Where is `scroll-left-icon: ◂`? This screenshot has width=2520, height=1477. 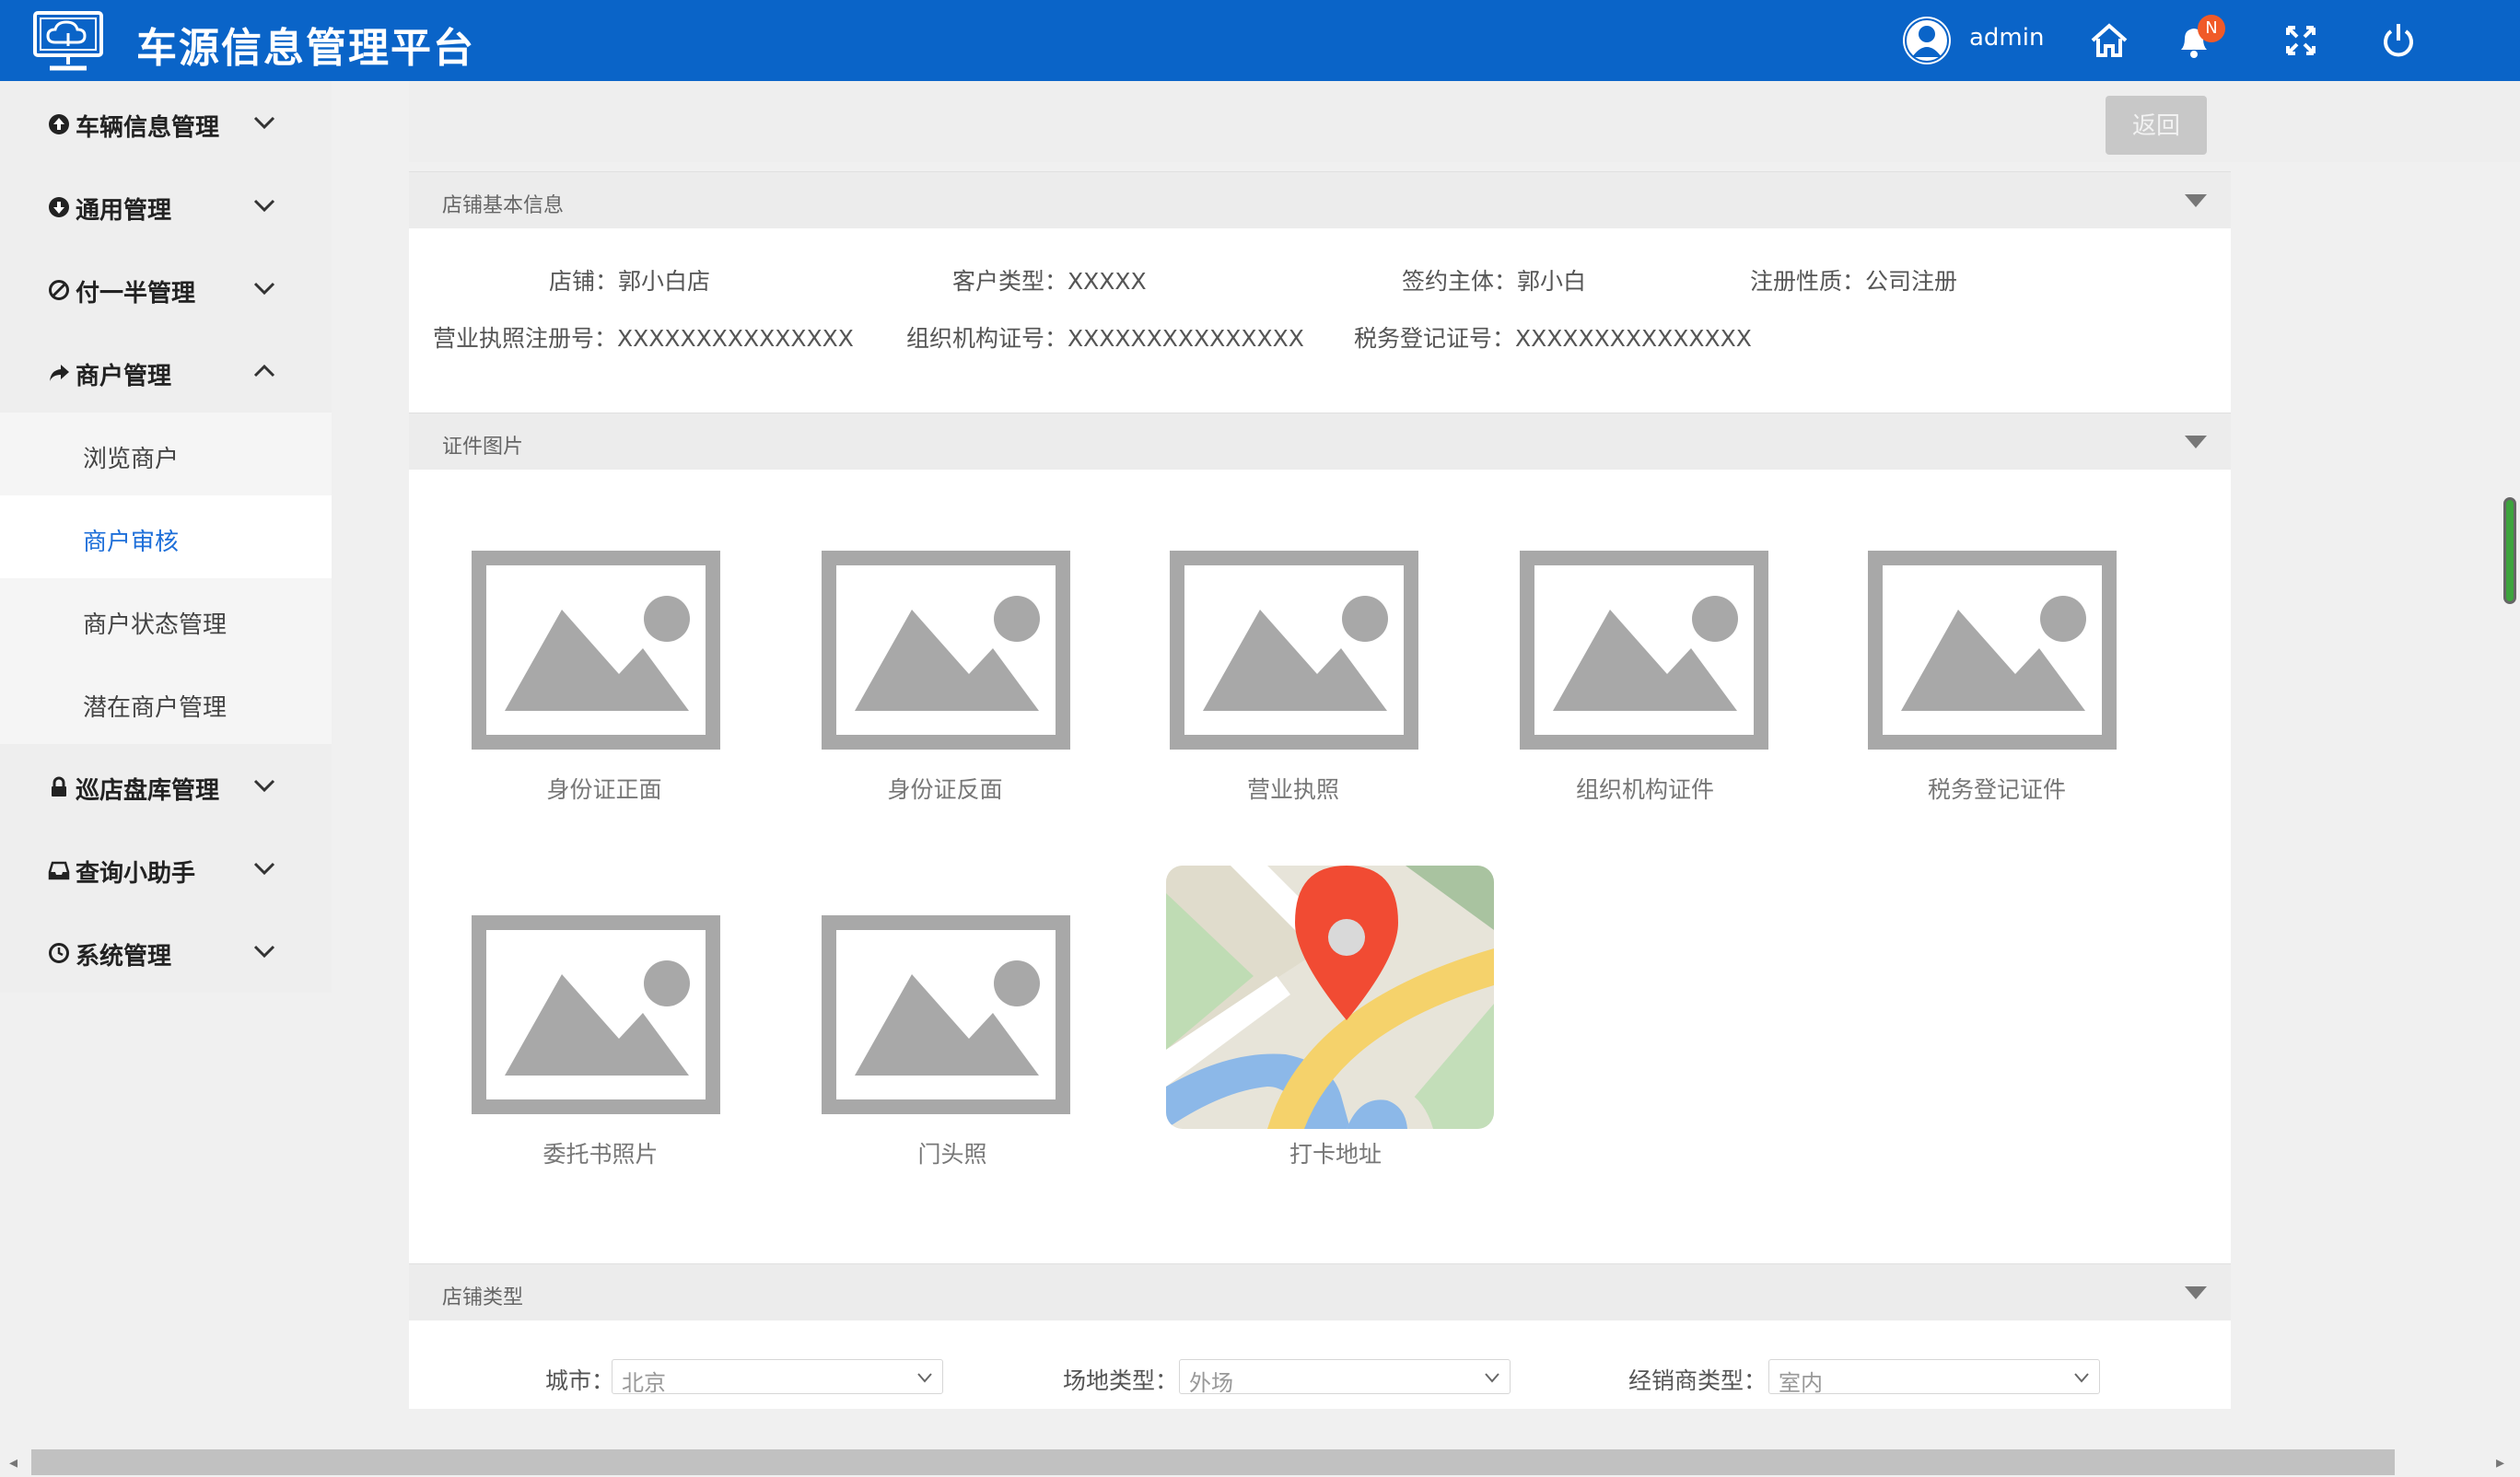
scroll-left-icon: ◂ is located at coordinates (13, 1462).